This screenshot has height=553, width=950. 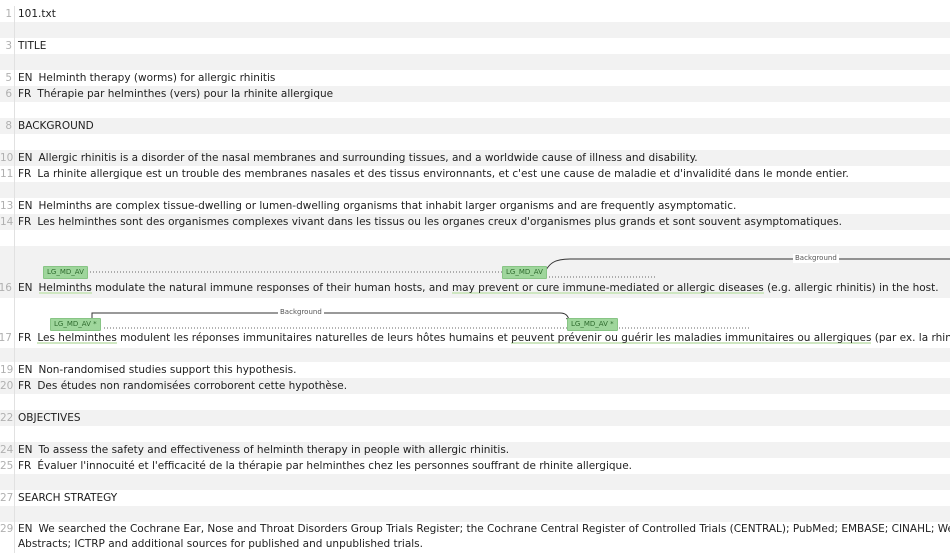 What do you see at coordinates (7, 327) in the screenshot?
I see `line-number: 17` at bounding box center [7, 327].